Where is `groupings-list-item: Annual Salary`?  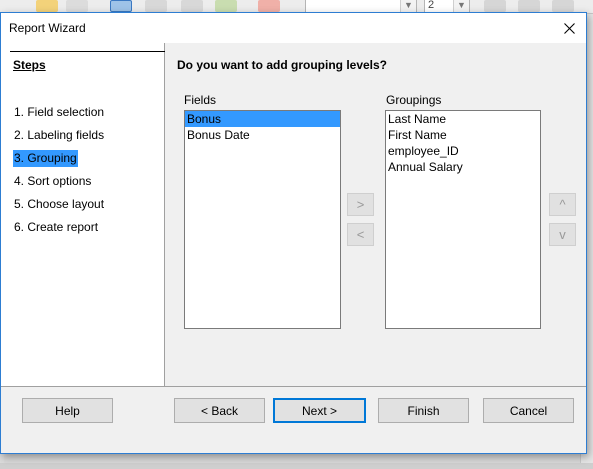 groupings-list-item: Annual Salary is located at coordinates (463, 167).